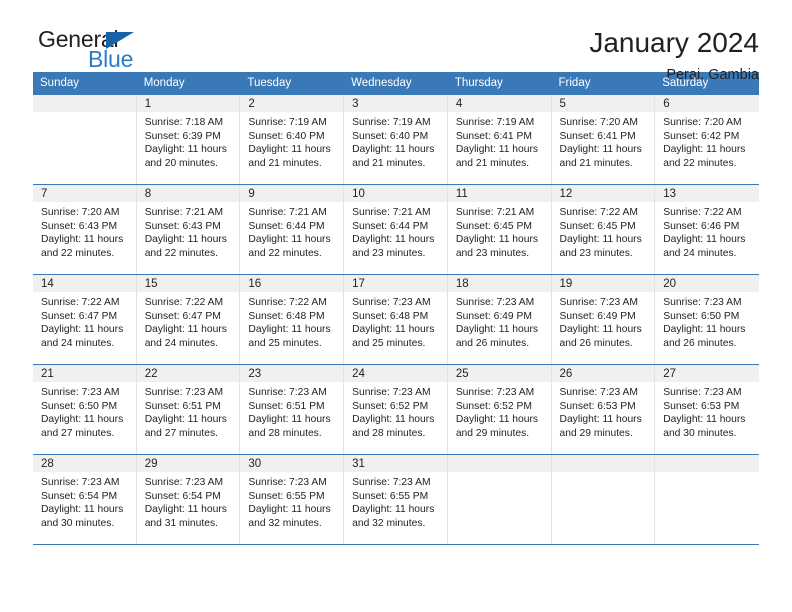  I want to click on daylight-duration-line2: and 27 minutes., so click(181, 433).